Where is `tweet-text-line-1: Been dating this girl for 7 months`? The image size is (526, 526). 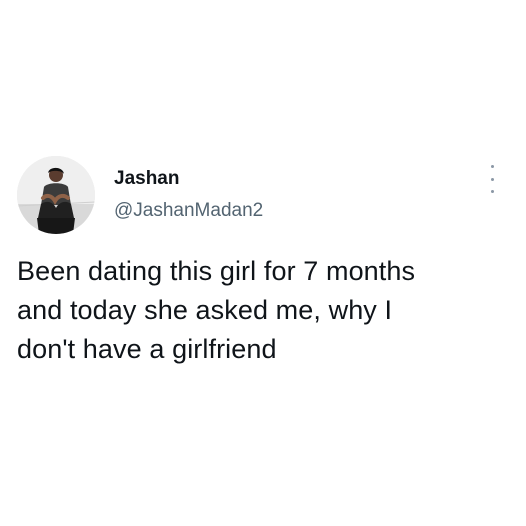
tweet-text-line-1: Been dating this girl for 7 months is located at coordinates (216, 271).